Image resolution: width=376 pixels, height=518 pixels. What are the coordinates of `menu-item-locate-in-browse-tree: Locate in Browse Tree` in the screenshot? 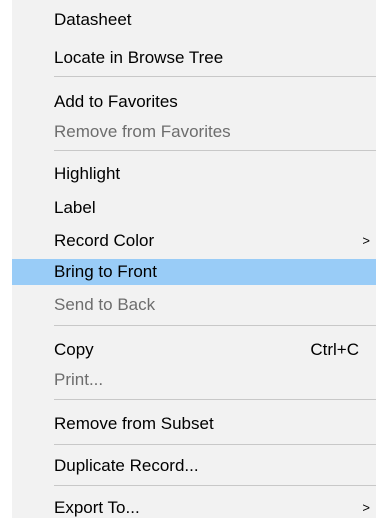 It's located at (194, 58).